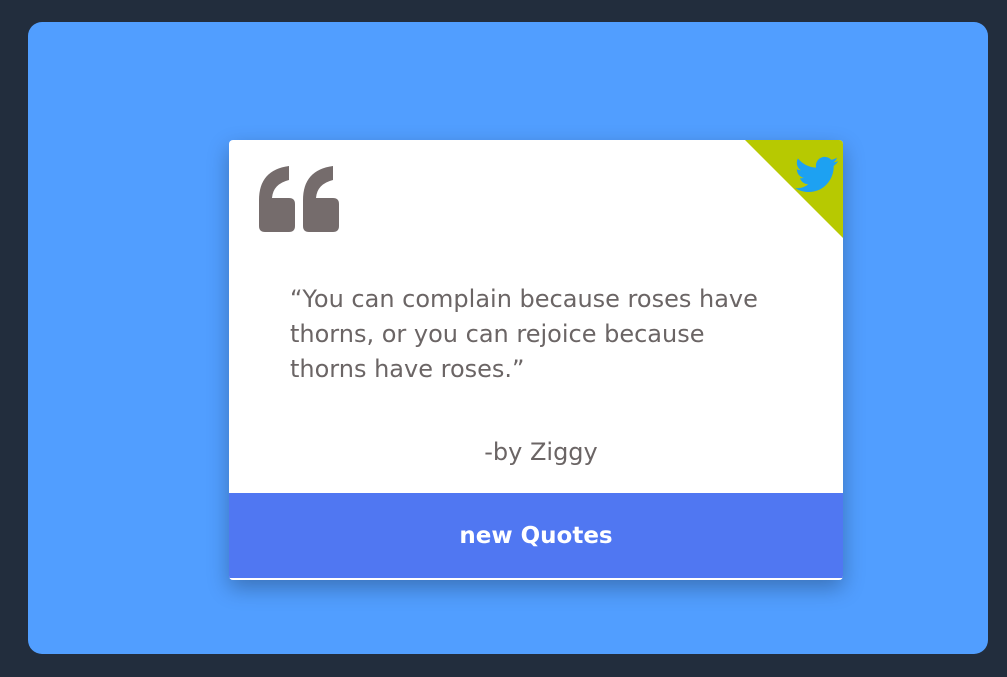 The height and width of the screenshot is (677, 1007). I want to click on quote-author: -by Ziggy, so click(541, 452).